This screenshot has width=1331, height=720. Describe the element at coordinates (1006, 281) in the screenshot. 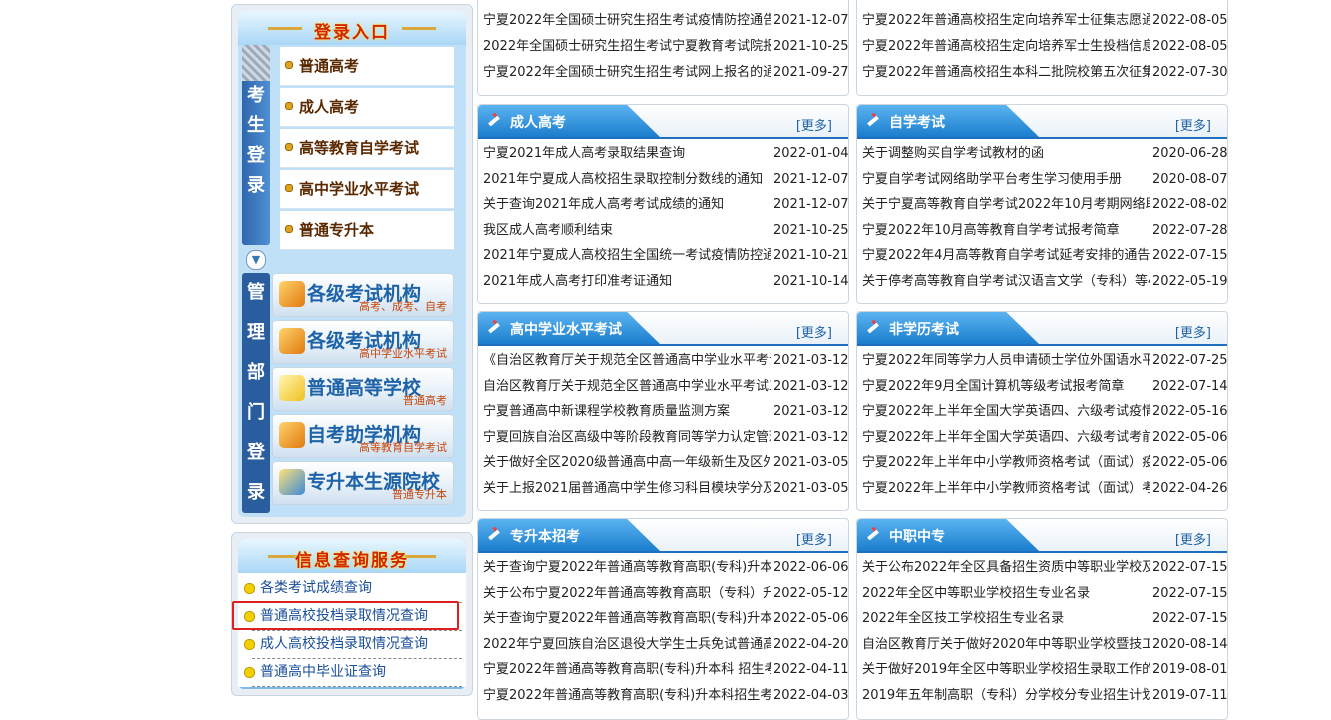

I see `news-title: 关于停考高等教育自学考试汉语言文学（专科）等4个专业` at that location.